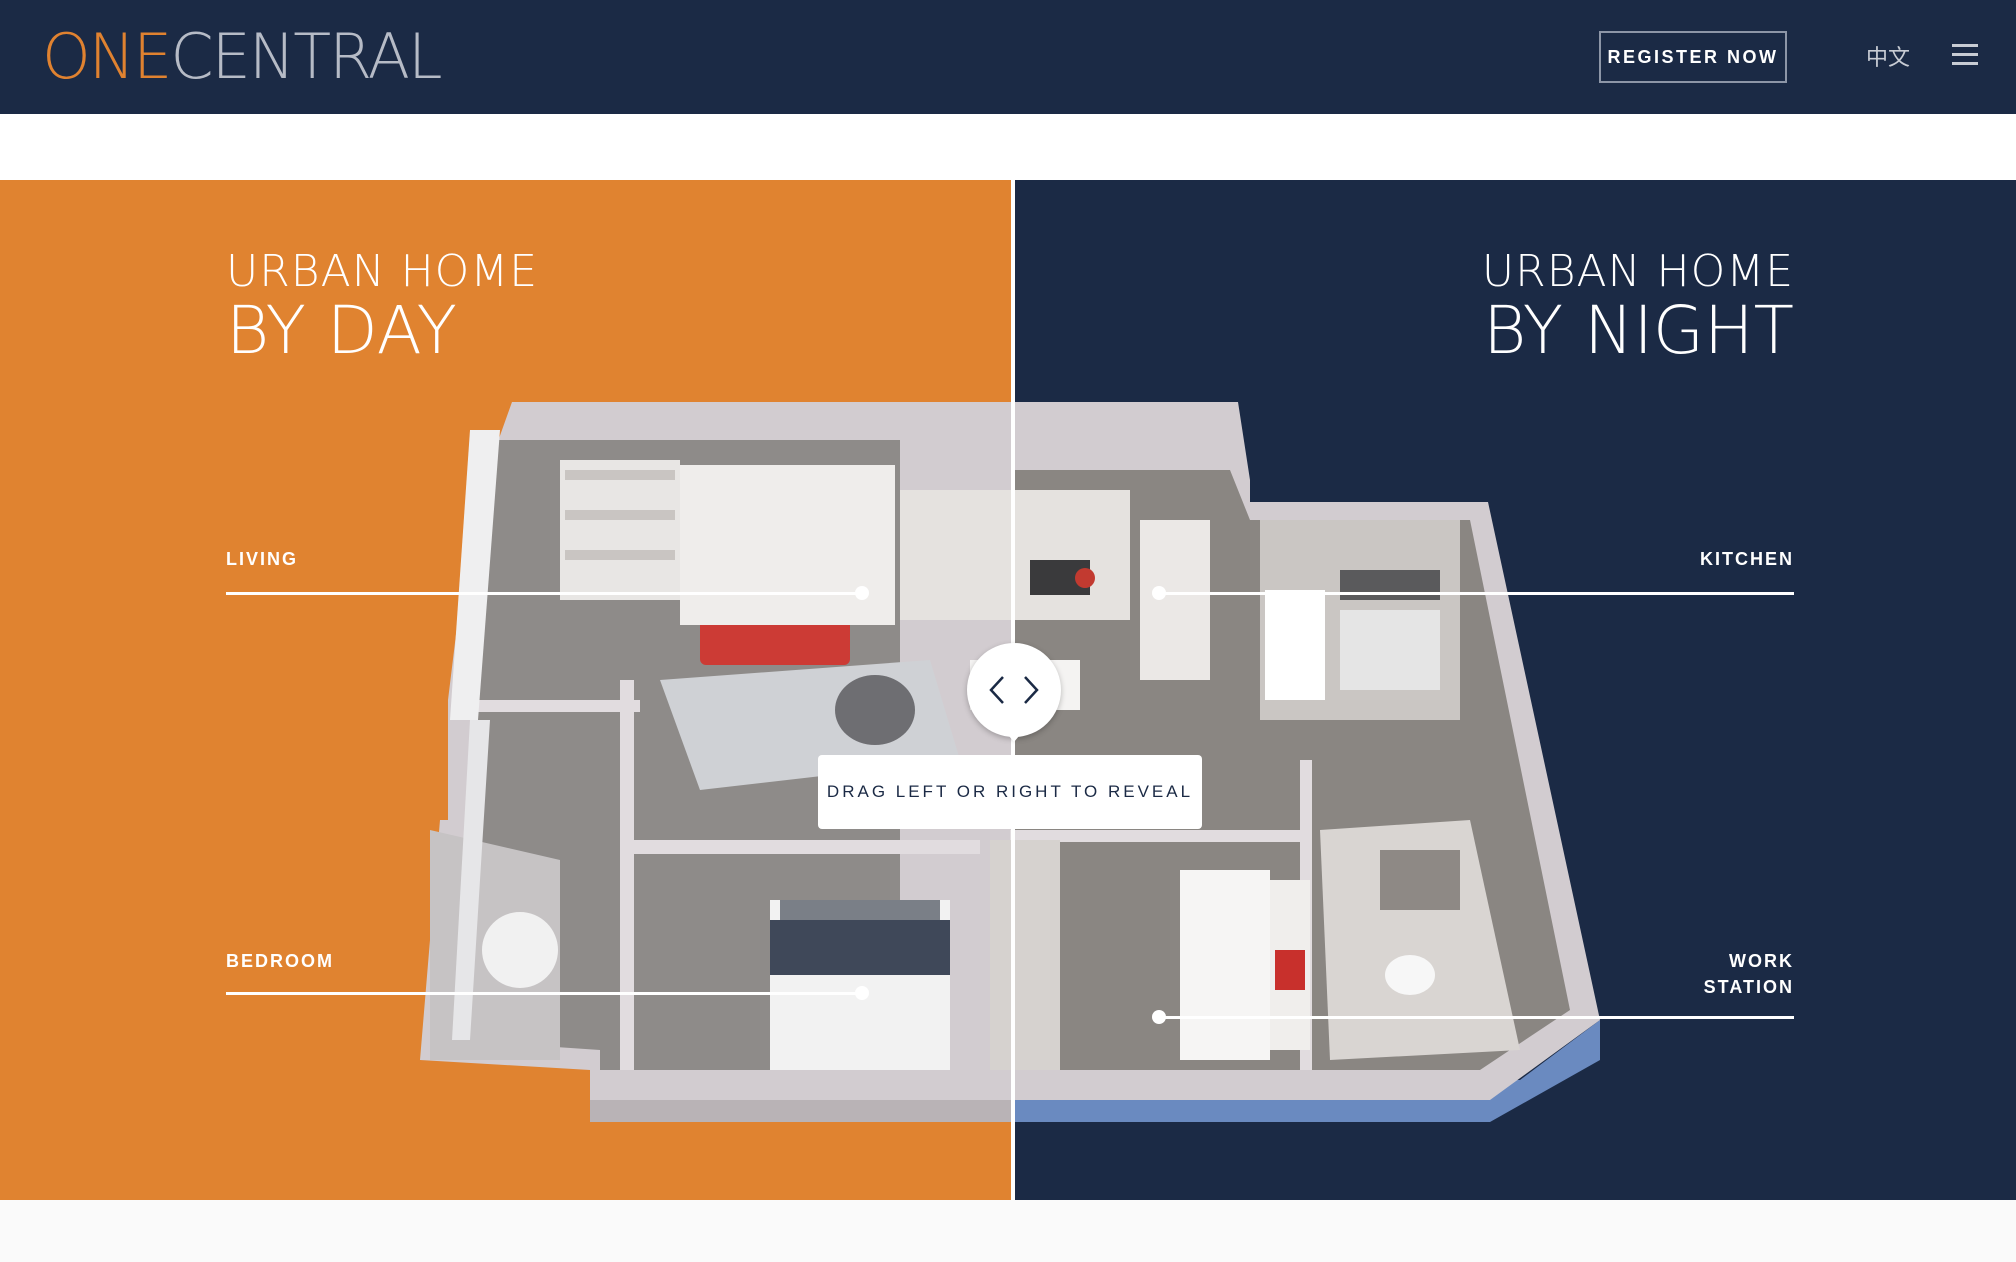 The width and height of the screenshot is (2016, 1262). I want to click on bedroom-pointer-dot, so click(862, 993).